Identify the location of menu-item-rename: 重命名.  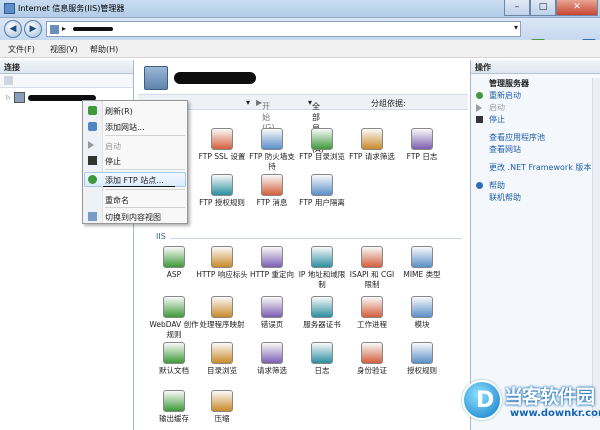
(135, 199).